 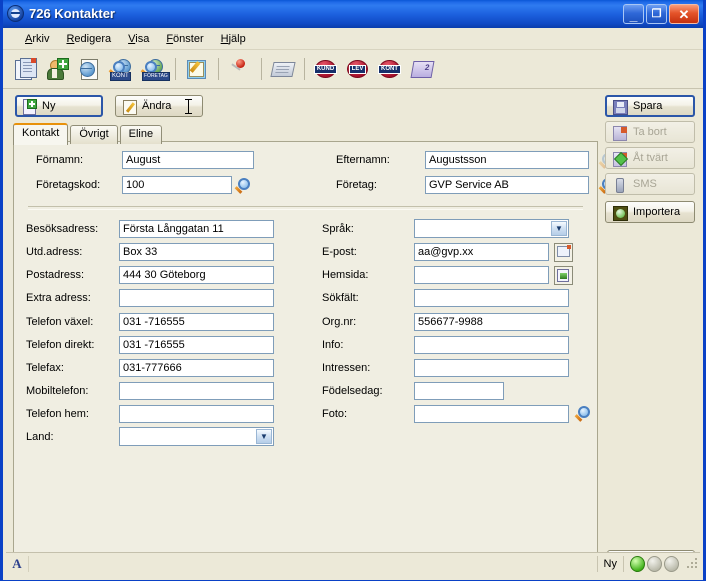 What do you see at coordinates (353, 563) in the screenshot?
I see `status-bar: A Ny` at bounding box center [353, 563].